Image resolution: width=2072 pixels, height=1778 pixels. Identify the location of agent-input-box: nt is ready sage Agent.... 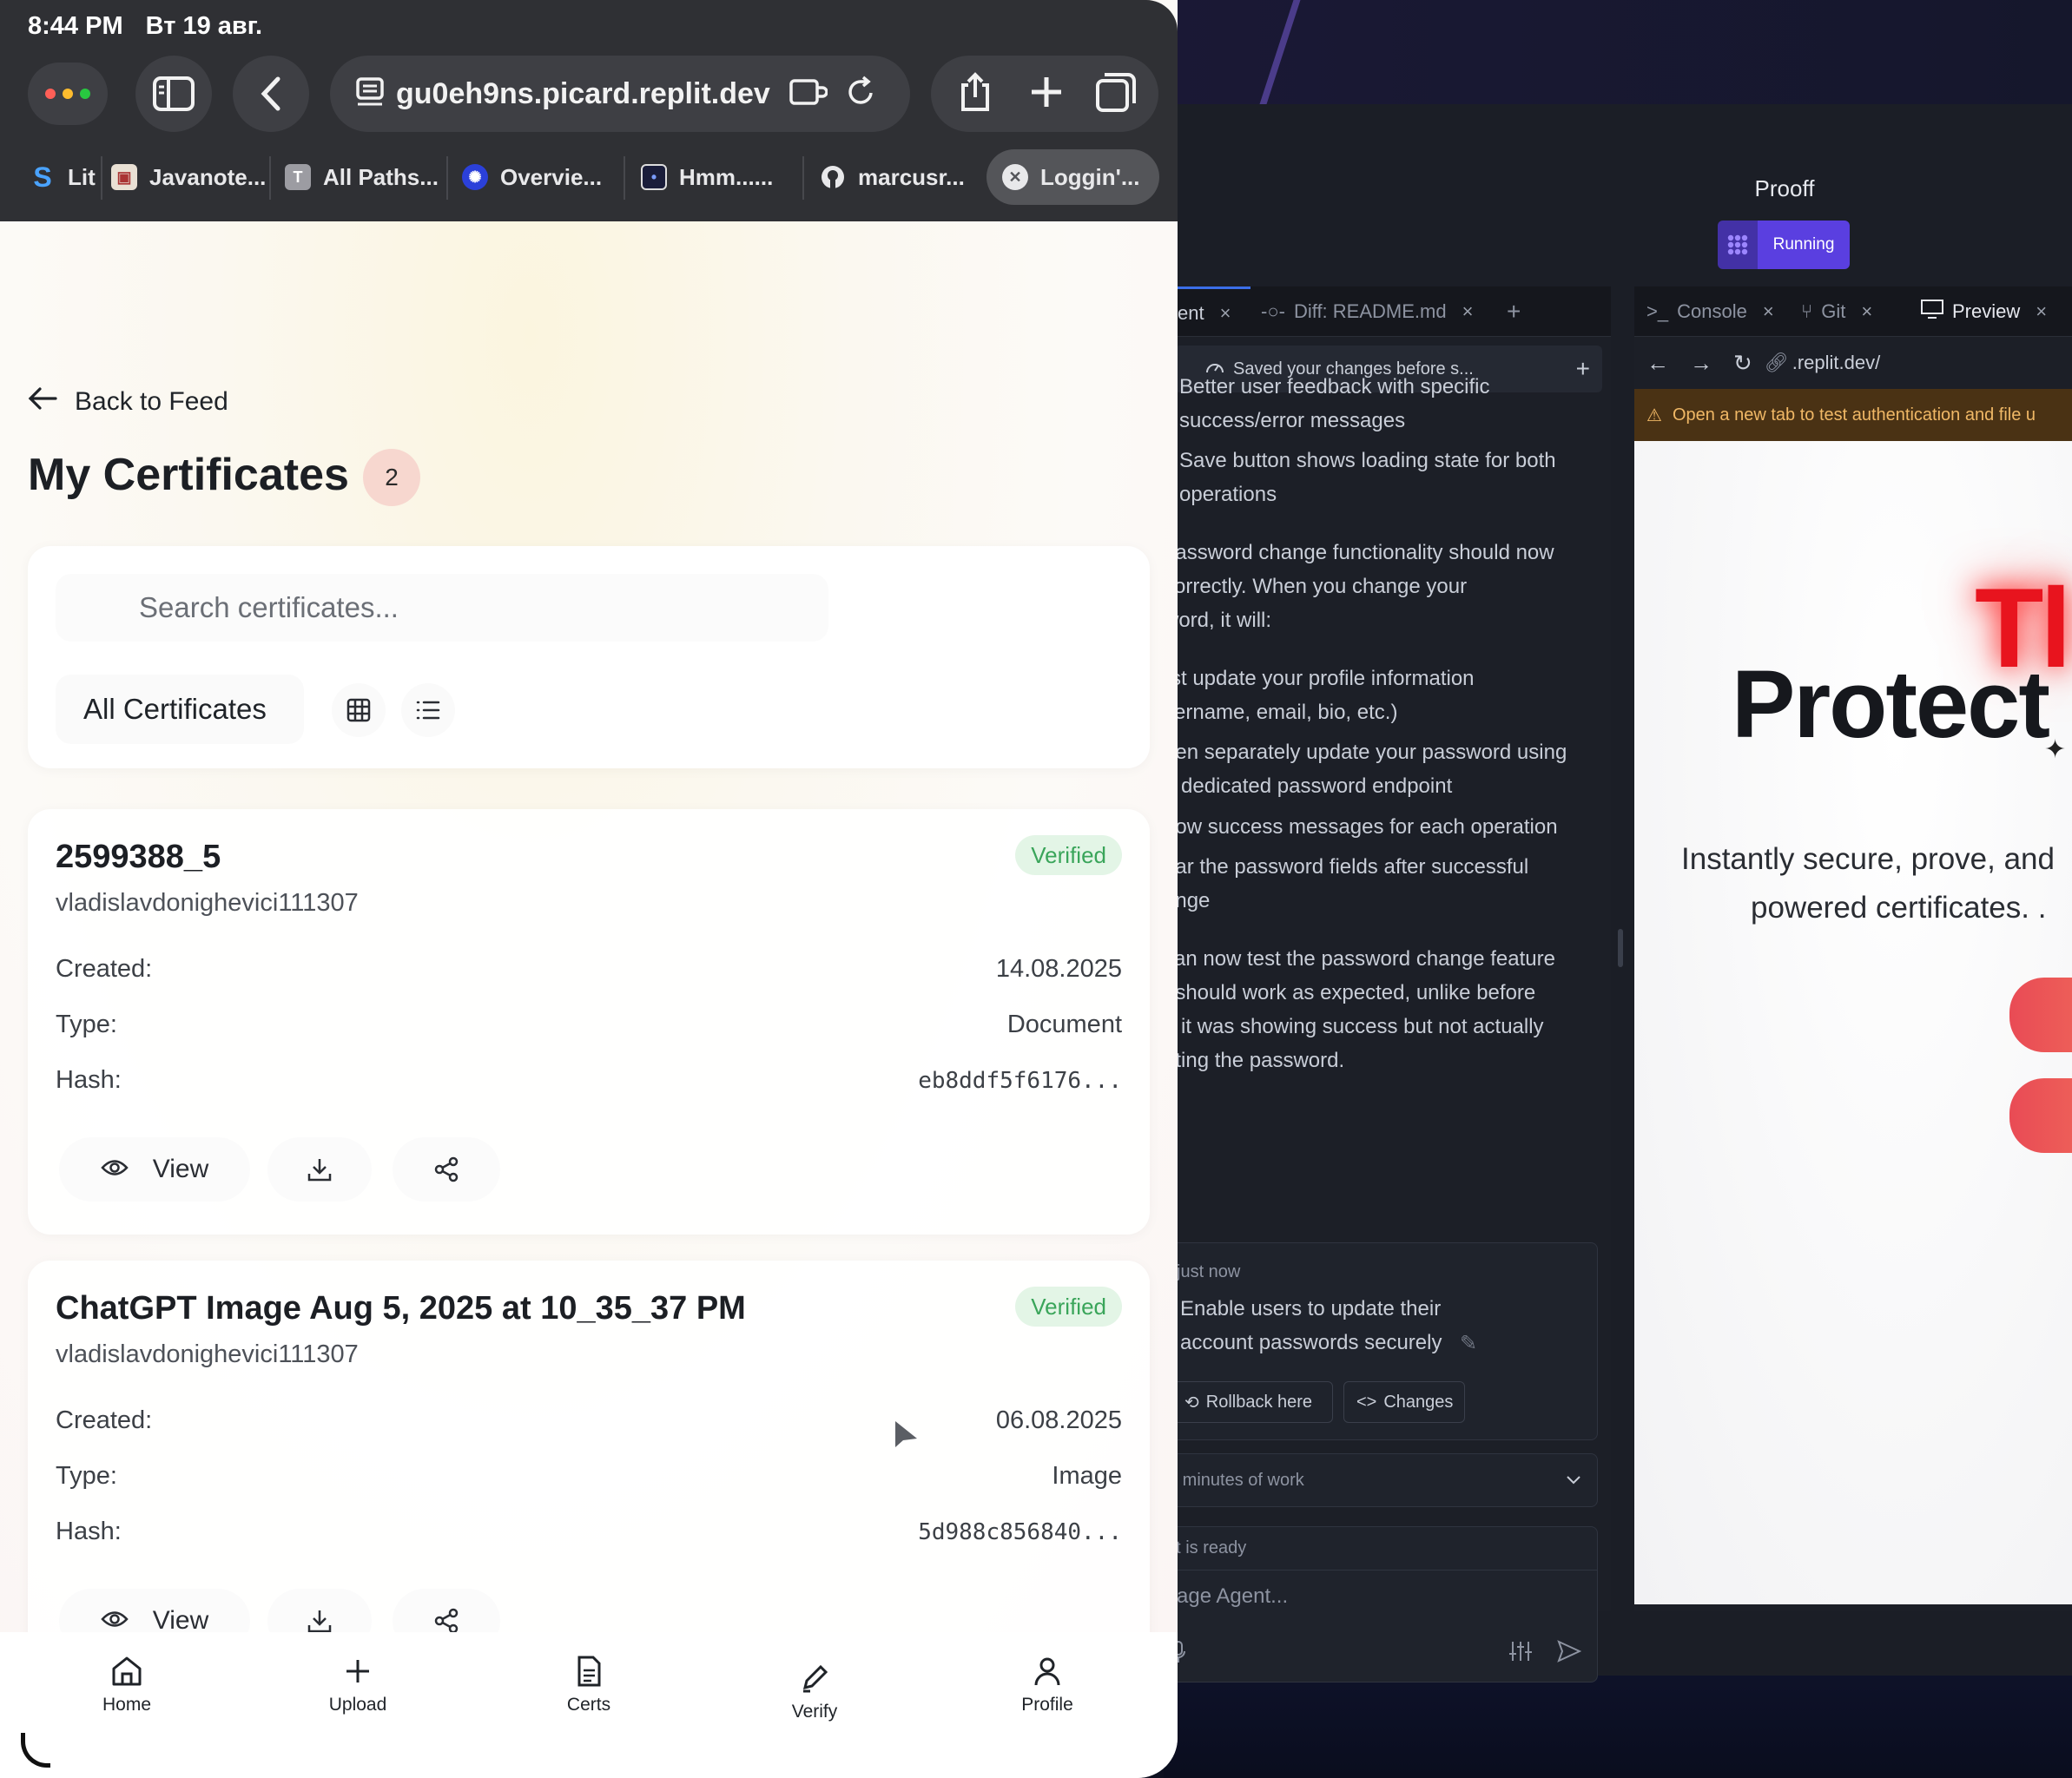
(1381, 1605).